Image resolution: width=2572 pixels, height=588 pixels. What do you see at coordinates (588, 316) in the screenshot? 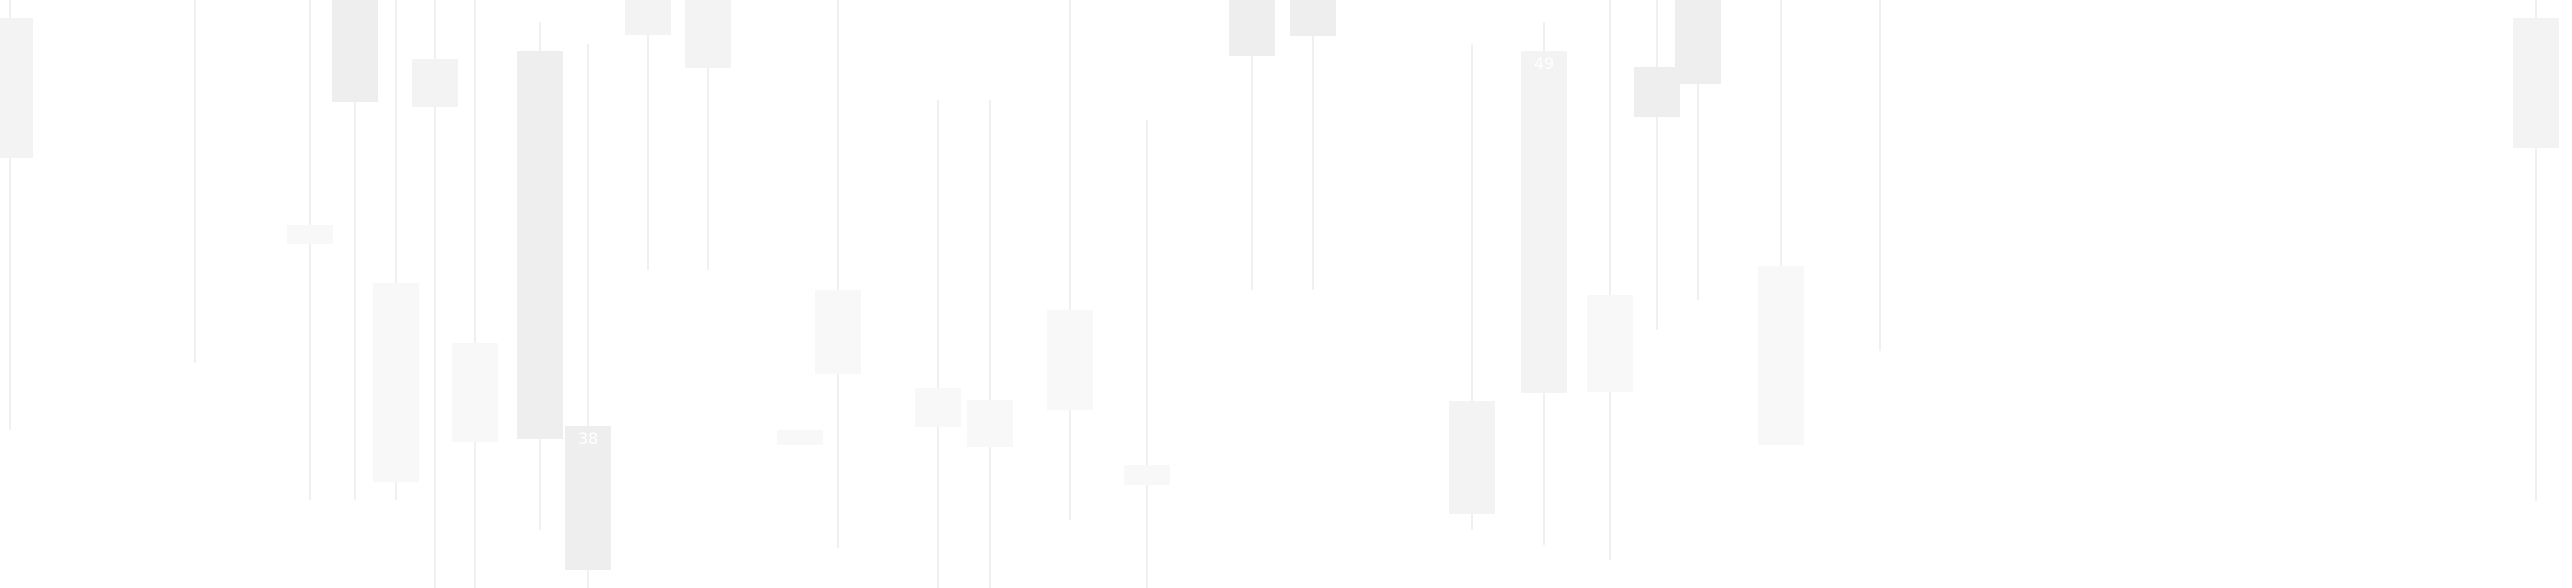
I see `candle-9: 38` at bounding box center [588, 316].